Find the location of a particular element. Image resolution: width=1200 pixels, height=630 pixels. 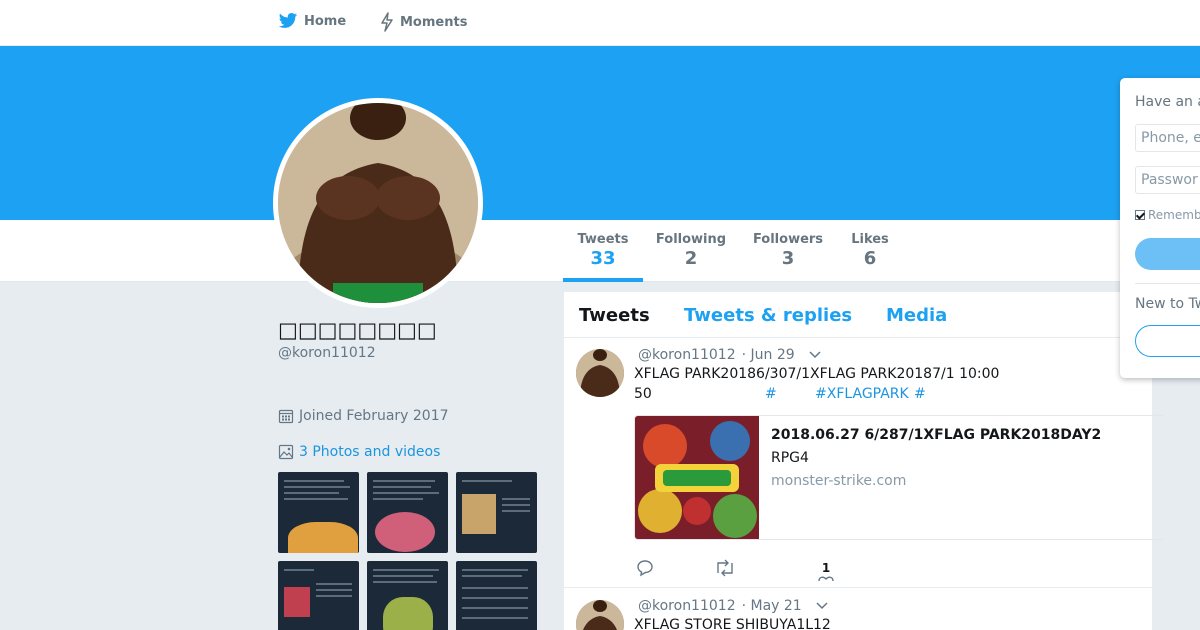

signup-button is located at coordinates (1167, 341).